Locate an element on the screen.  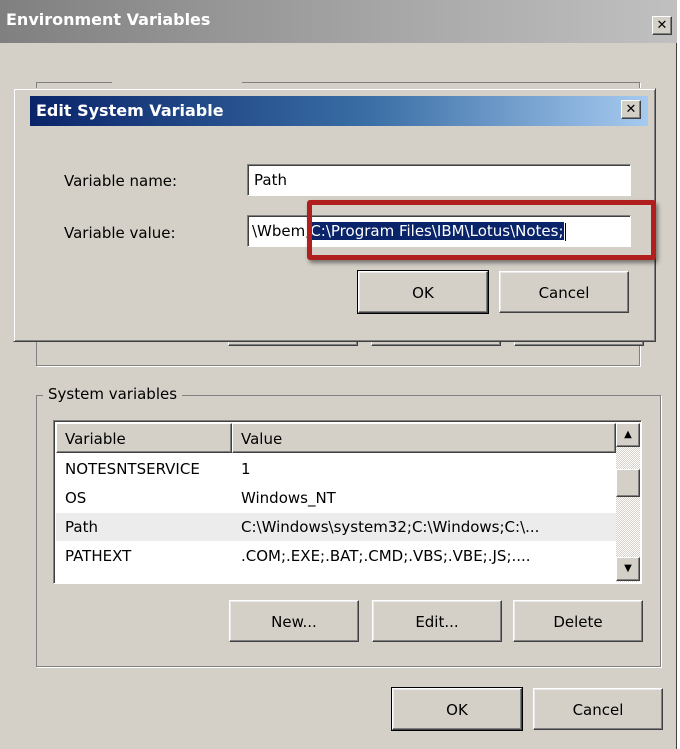
vertical-scrollbar: ▲ ▼ is located at coordinates (628, 502).